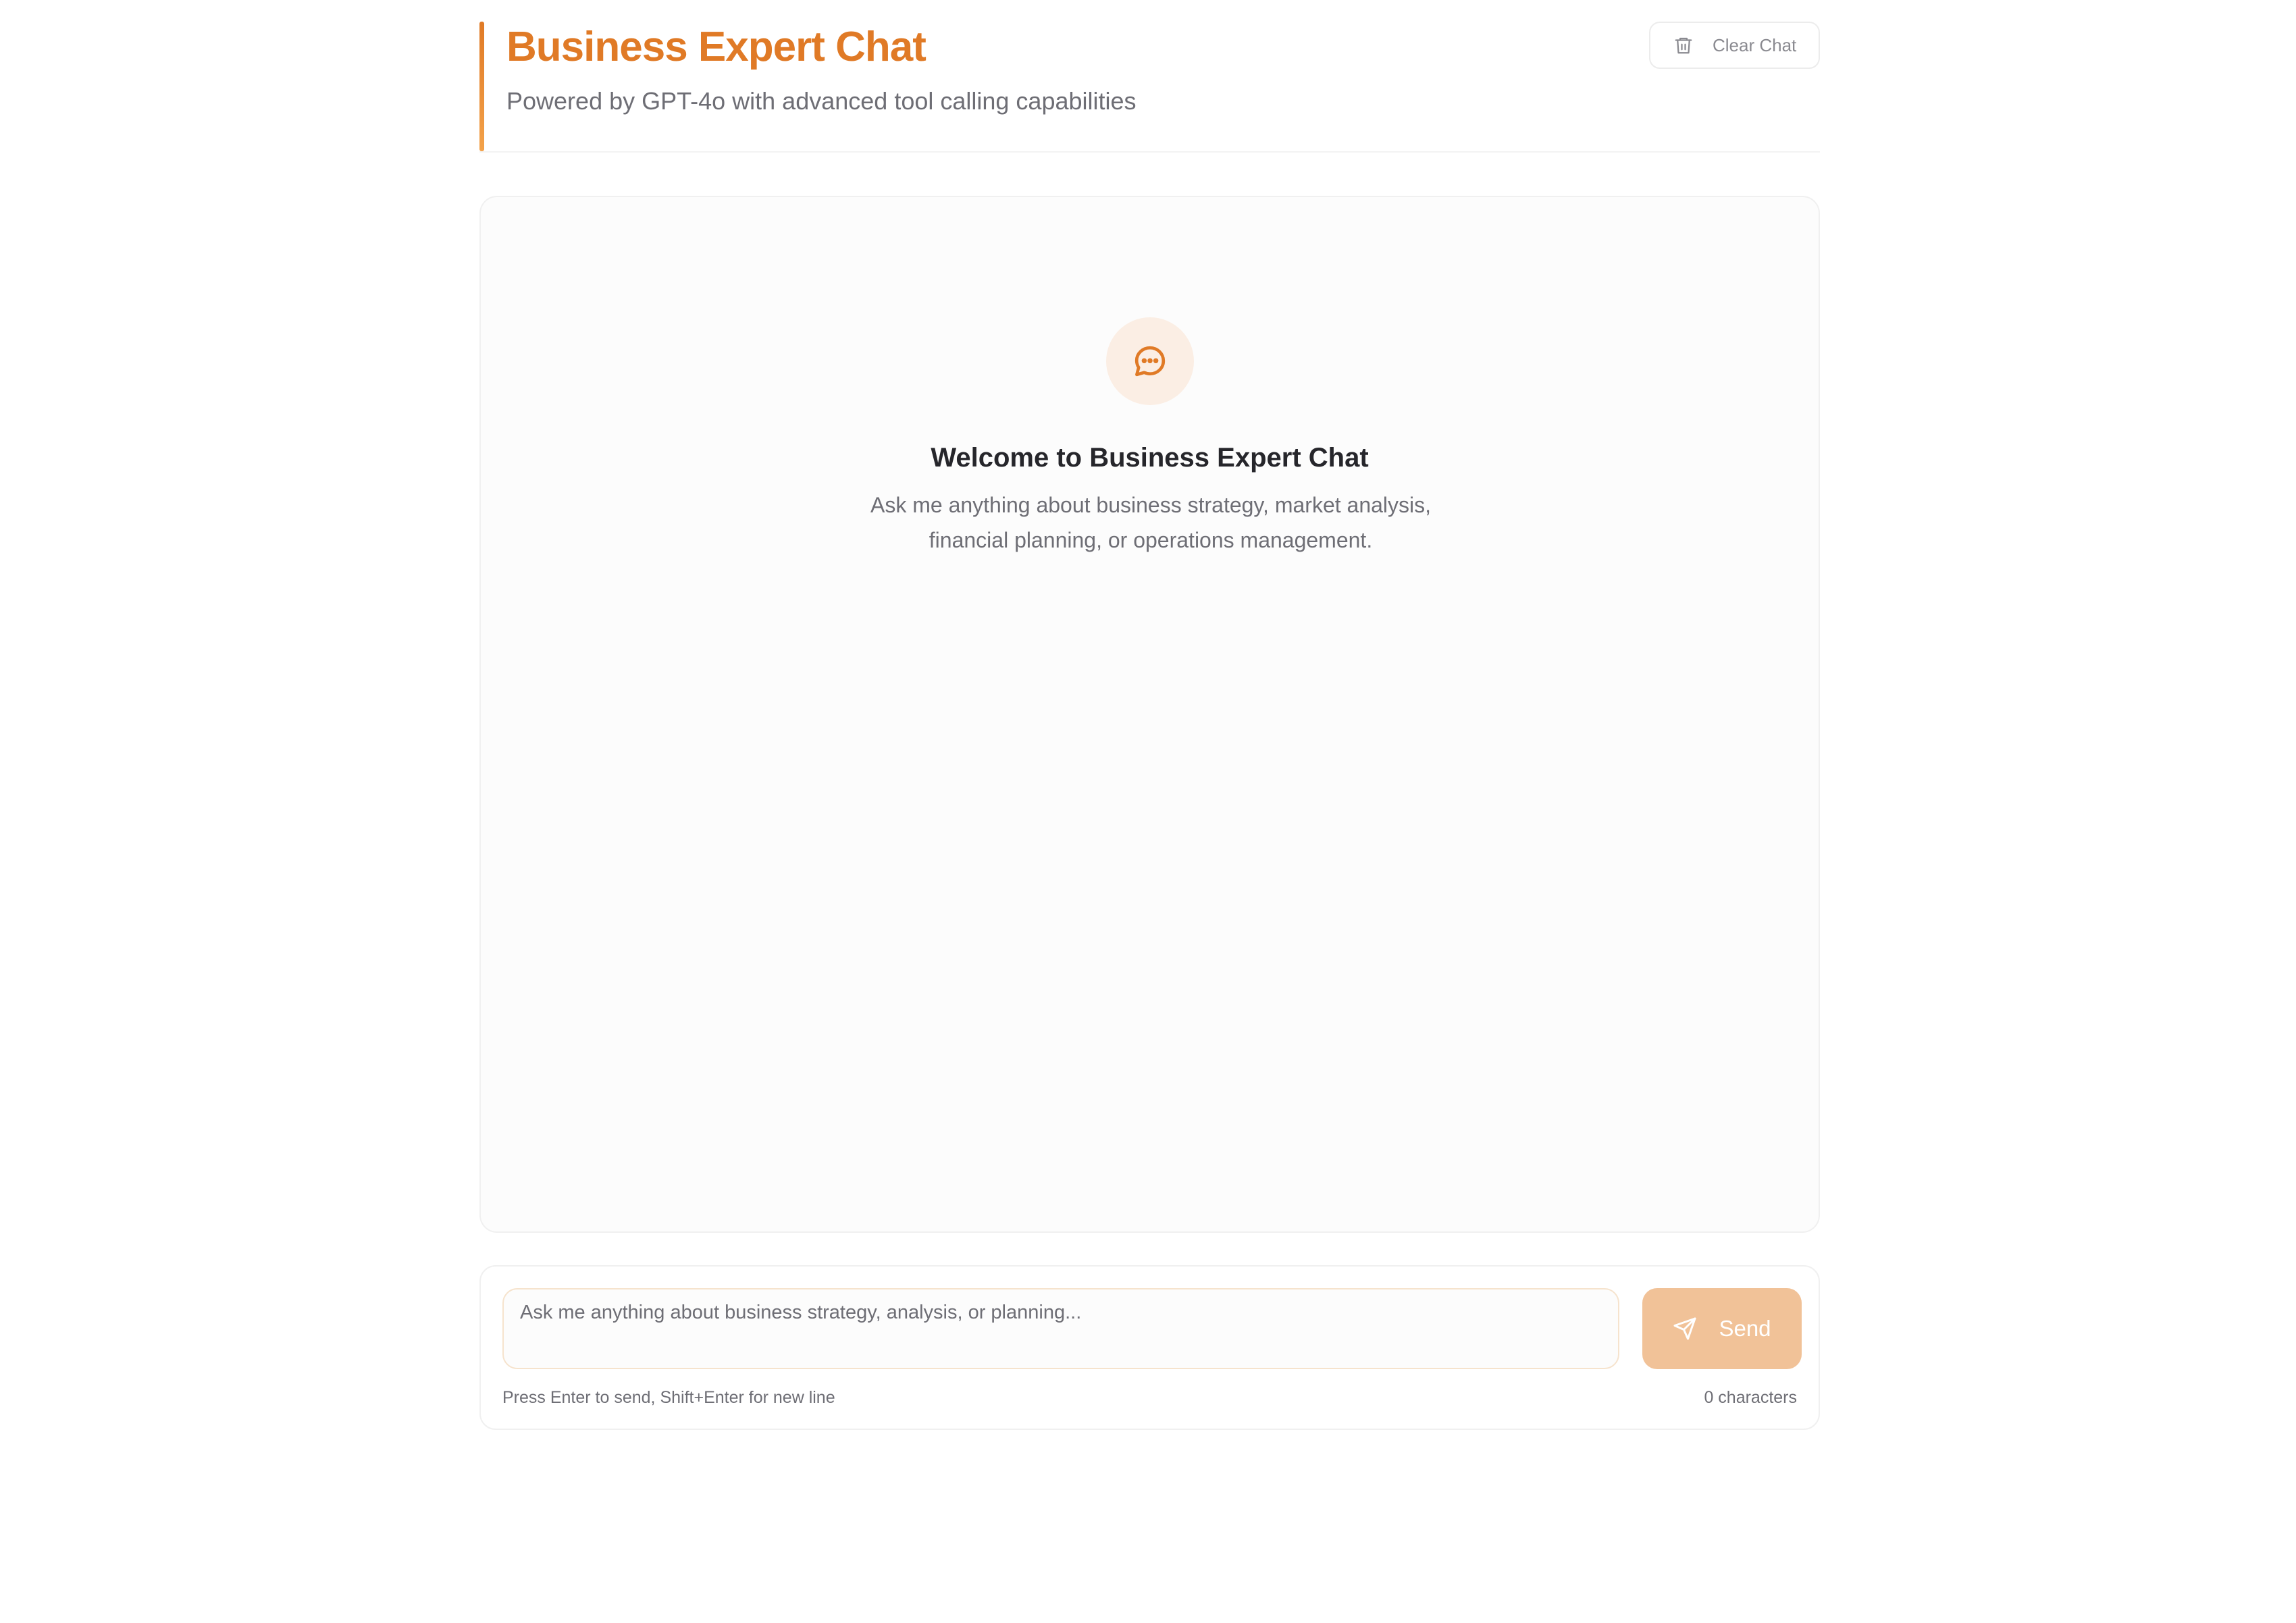 The height and width of the screenshot is (1623, 2296). I want to click on send-label: Send, so click(1745, 1328).